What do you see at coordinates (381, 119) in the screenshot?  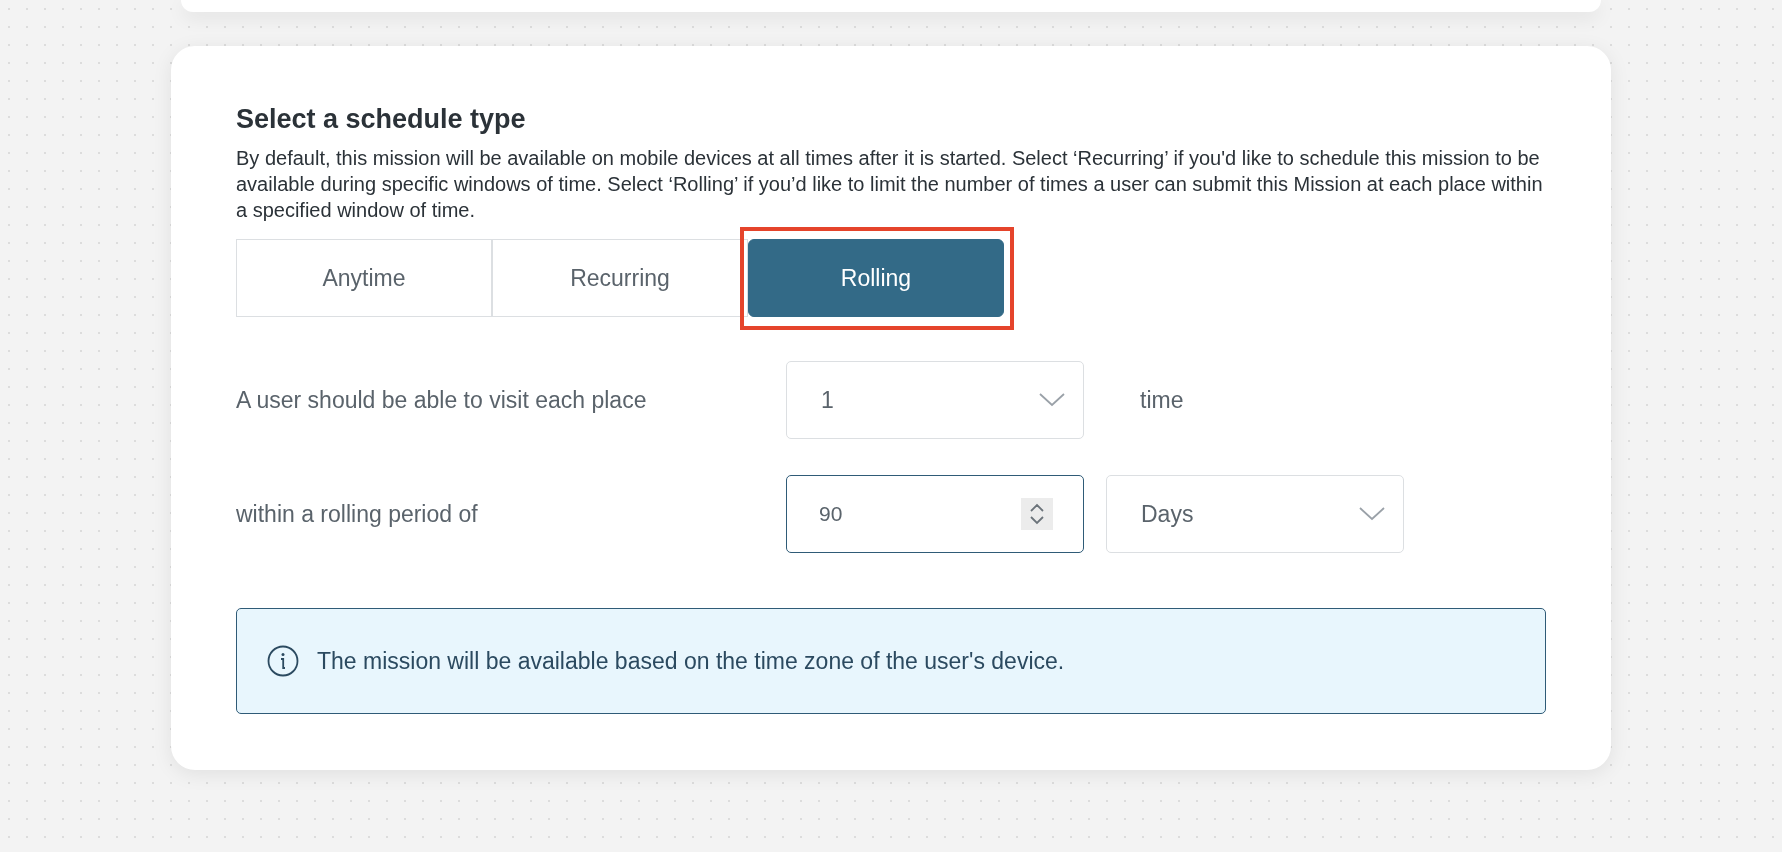 I see `section-title: Select a schedule type` at bounding box center [381, 119].